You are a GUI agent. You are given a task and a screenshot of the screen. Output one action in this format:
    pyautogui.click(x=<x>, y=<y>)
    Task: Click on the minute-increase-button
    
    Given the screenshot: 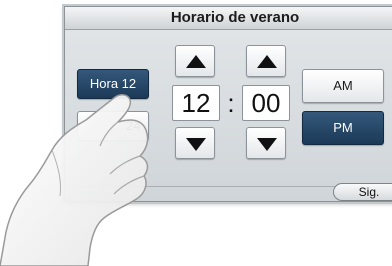 What is the action you would take?
    pyautogui.click(x=266, y=61)
    